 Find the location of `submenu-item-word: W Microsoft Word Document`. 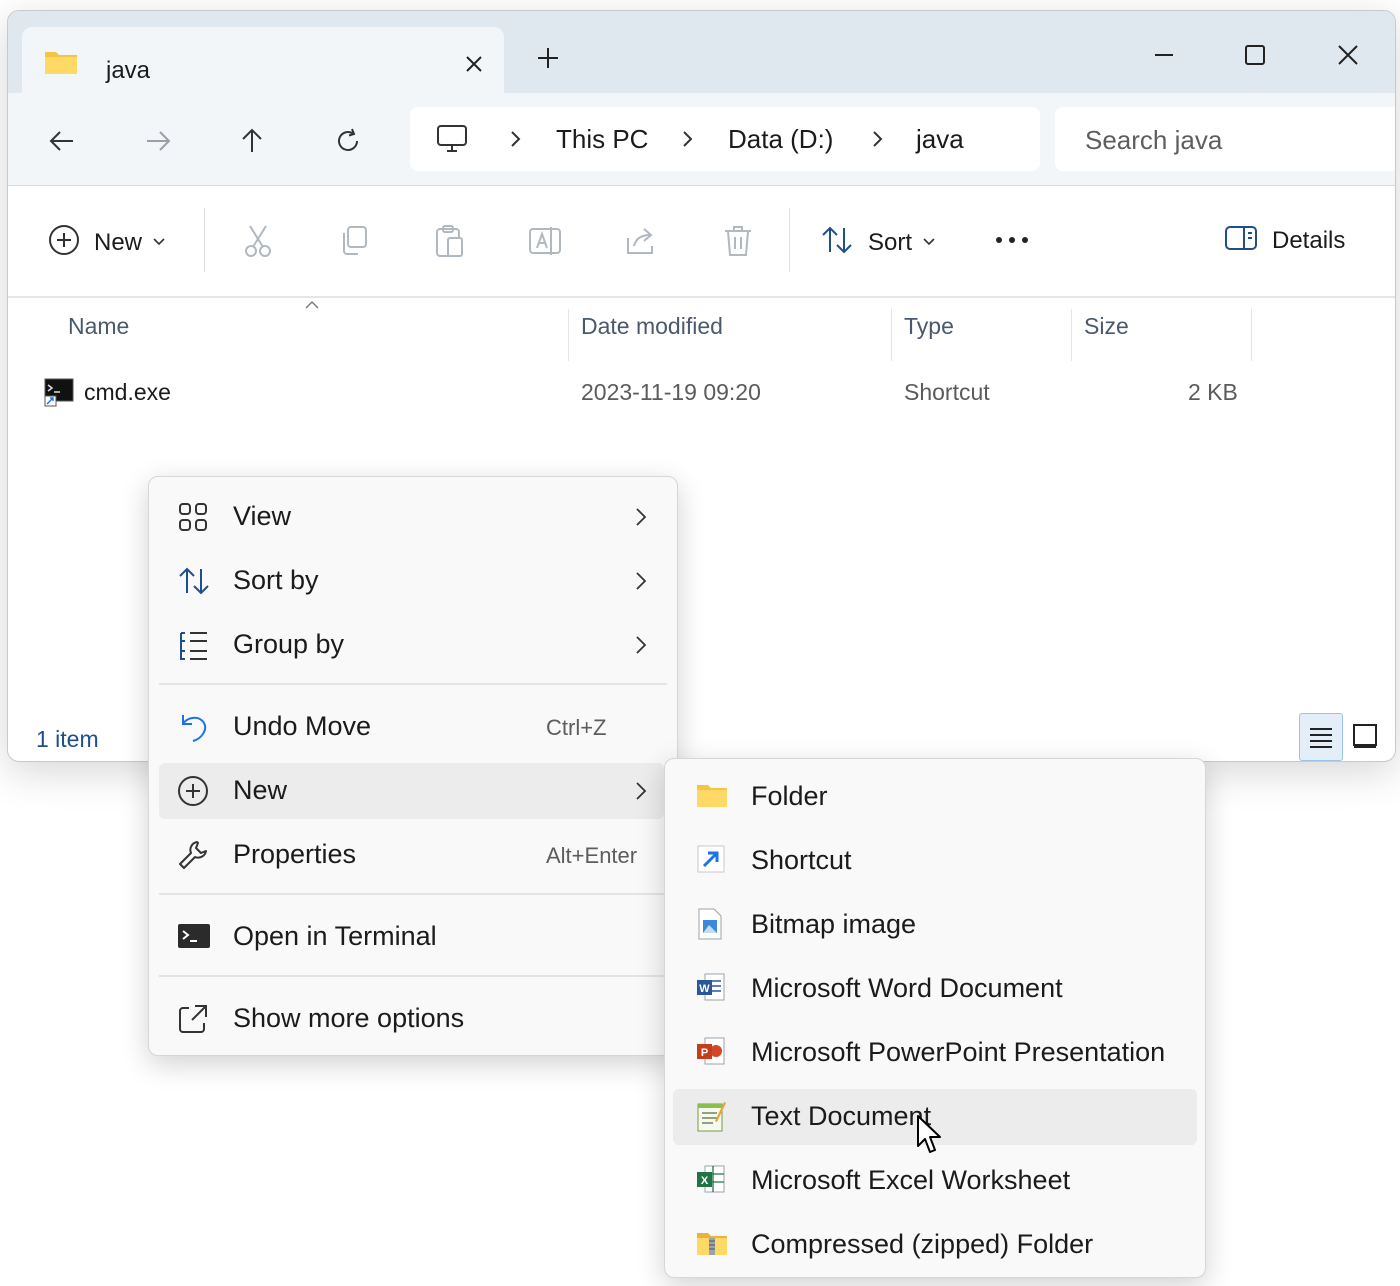

submenu-item-word: W Microsoft Word Document is located at coordinates (935, 989).